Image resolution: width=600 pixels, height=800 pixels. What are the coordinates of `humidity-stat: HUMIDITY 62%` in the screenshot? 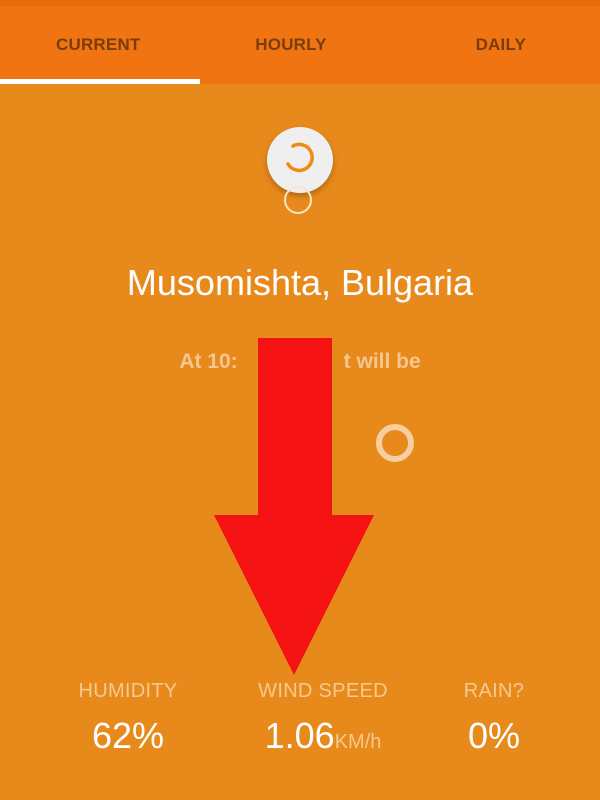 It's located at (128, 718).